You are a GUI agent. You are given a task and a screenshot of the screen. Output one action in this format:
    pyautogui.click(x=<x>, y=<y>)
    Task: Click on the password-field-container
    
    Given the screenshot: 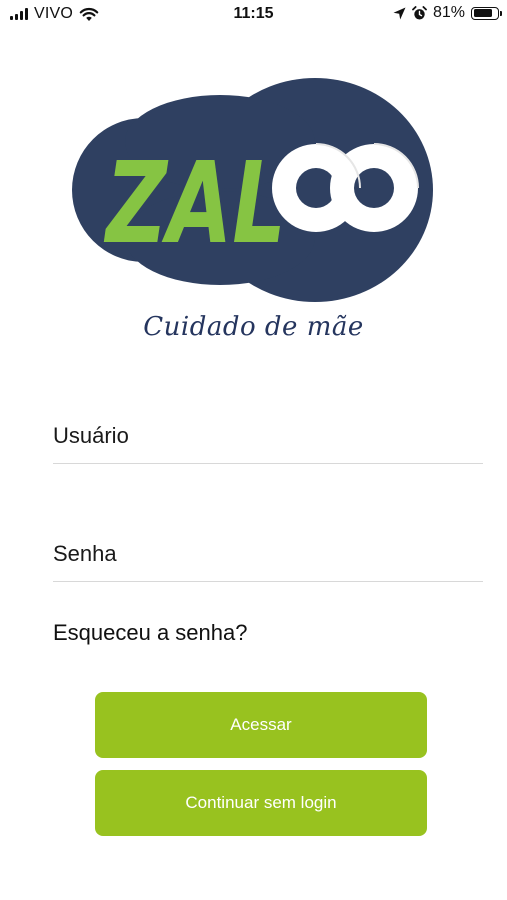 What is the action you would take?
    pyautogui.click(x=268, y=559)
    